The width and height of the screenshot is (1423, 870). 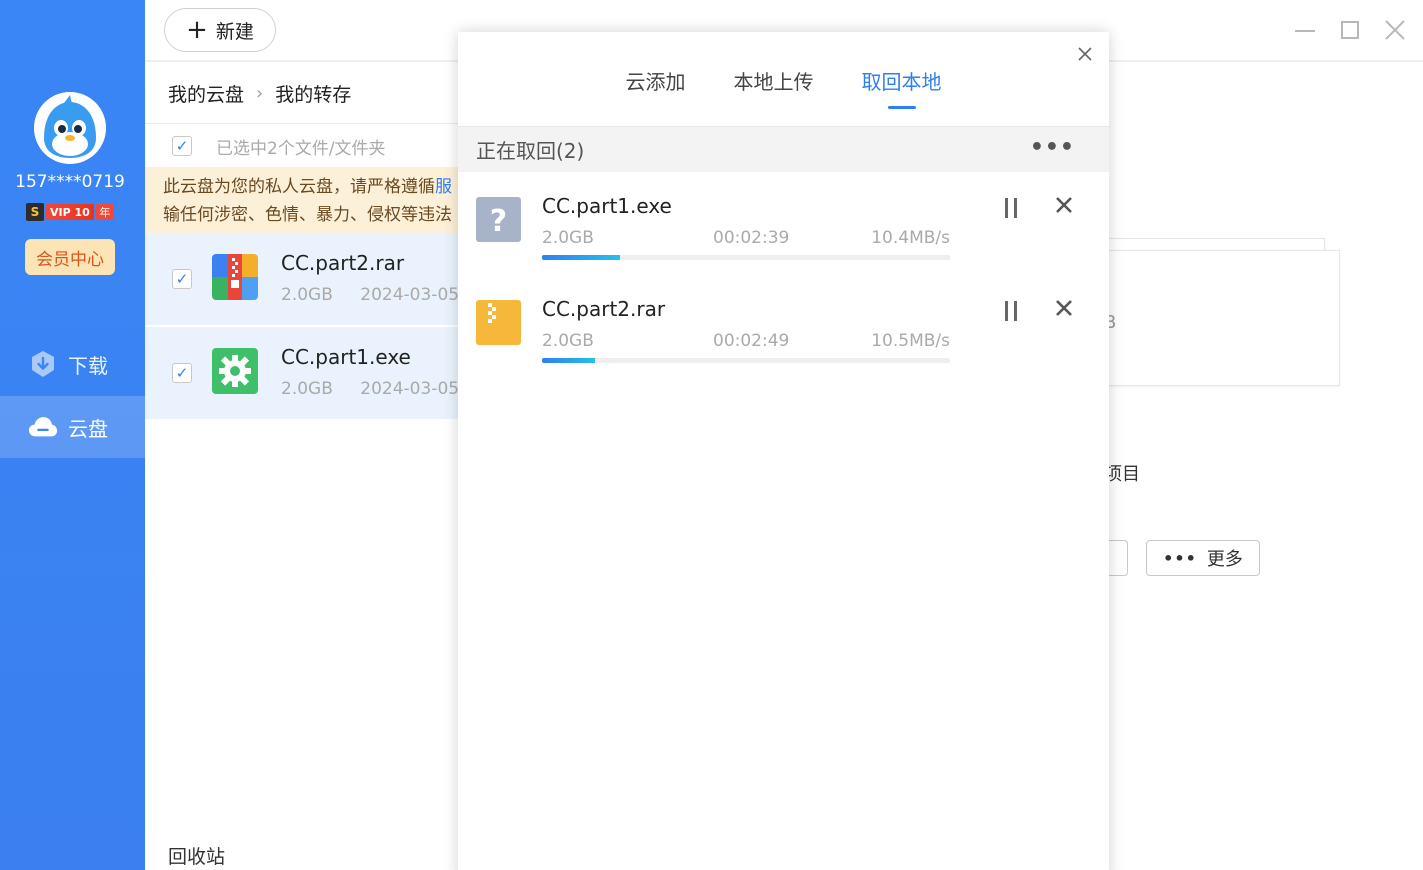 What do you see at coordinates (43, 427) in the screenshot?
I see `cloud-icon` at bounding box center [43, 427].